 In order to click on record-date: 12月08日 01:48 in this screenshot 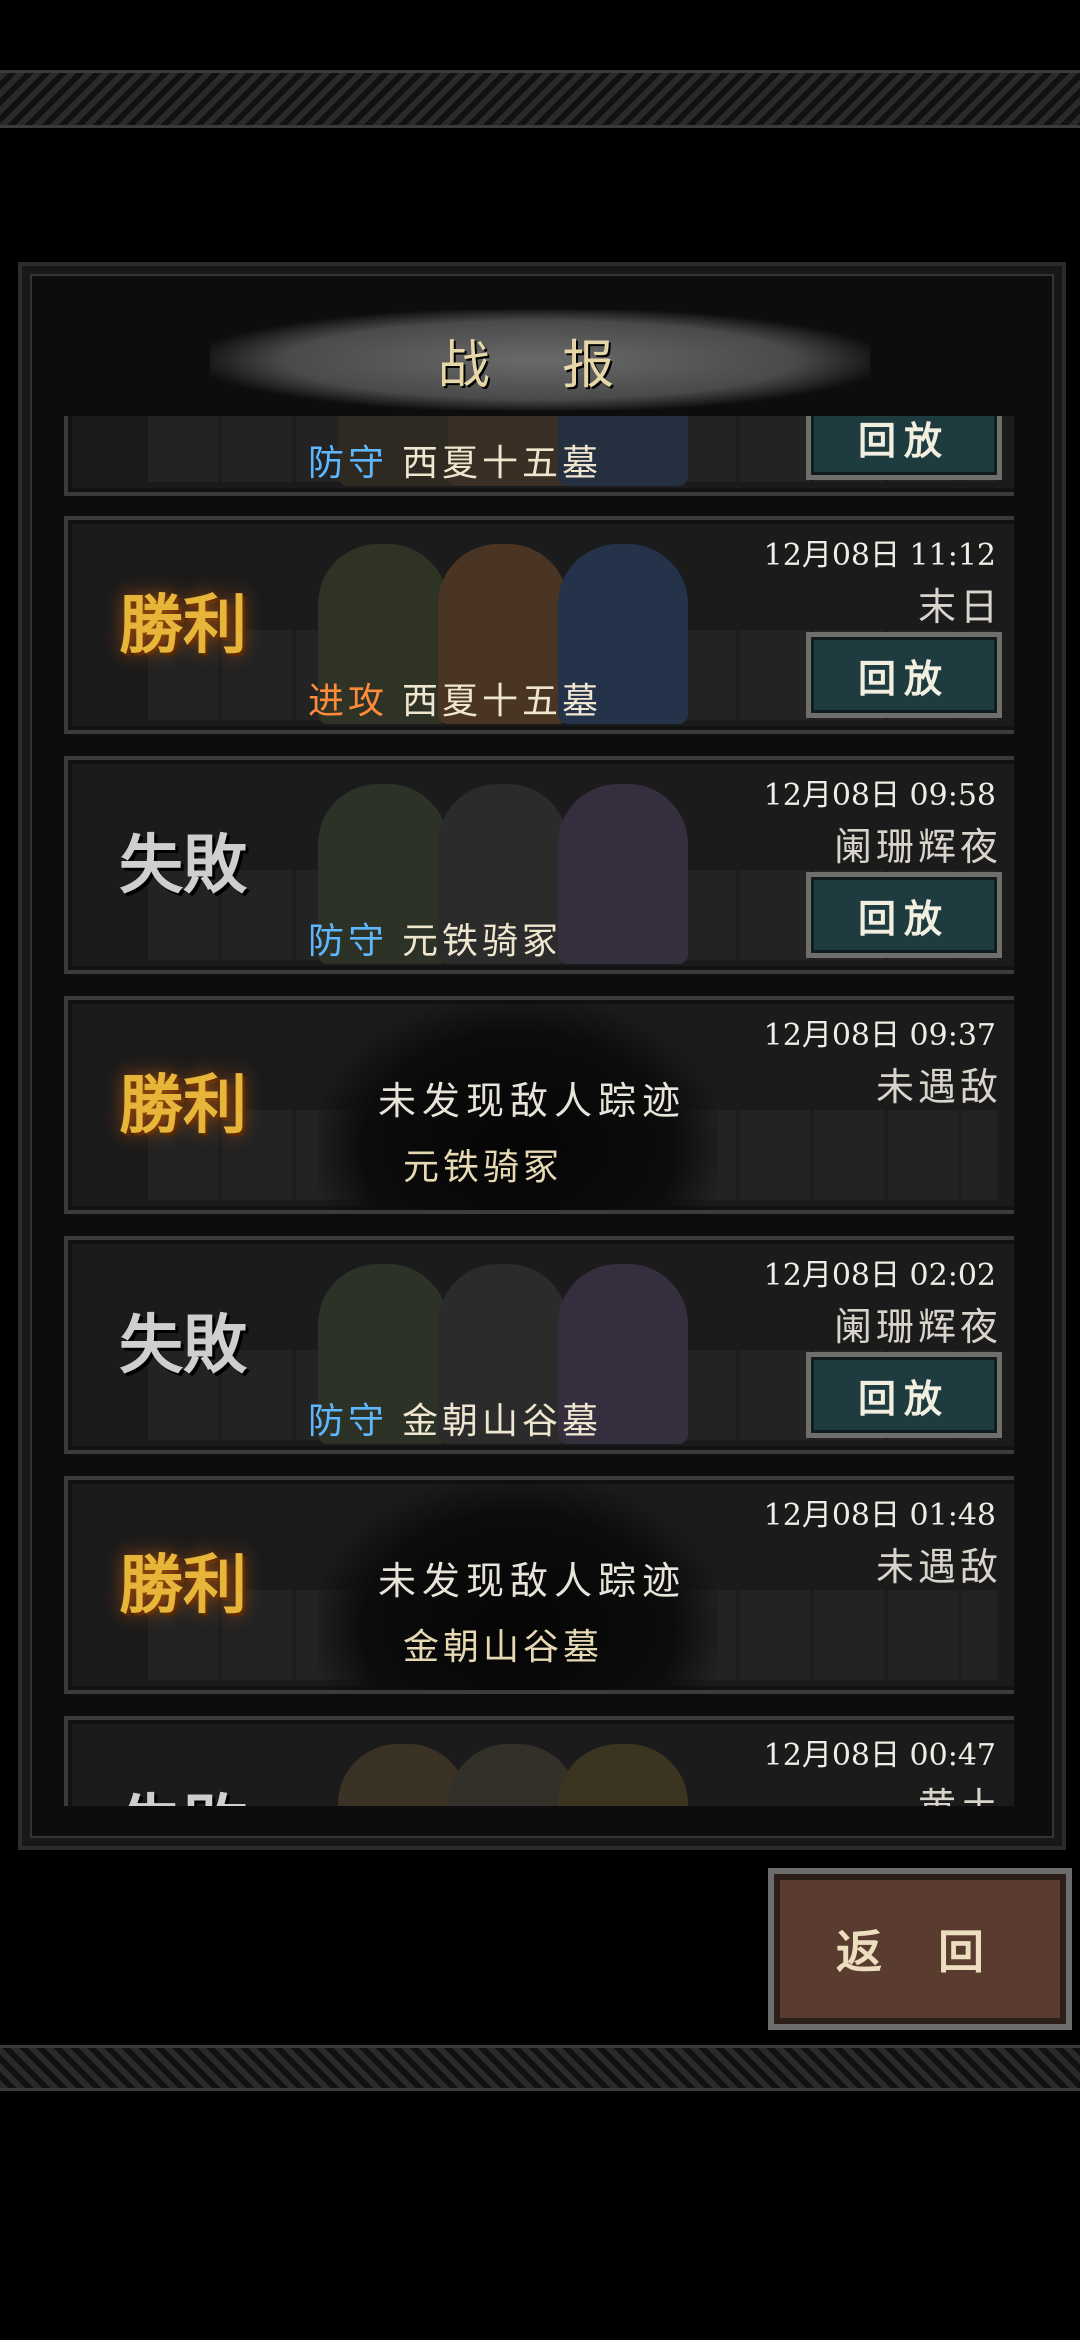, I will do `click(879, 1515)`.